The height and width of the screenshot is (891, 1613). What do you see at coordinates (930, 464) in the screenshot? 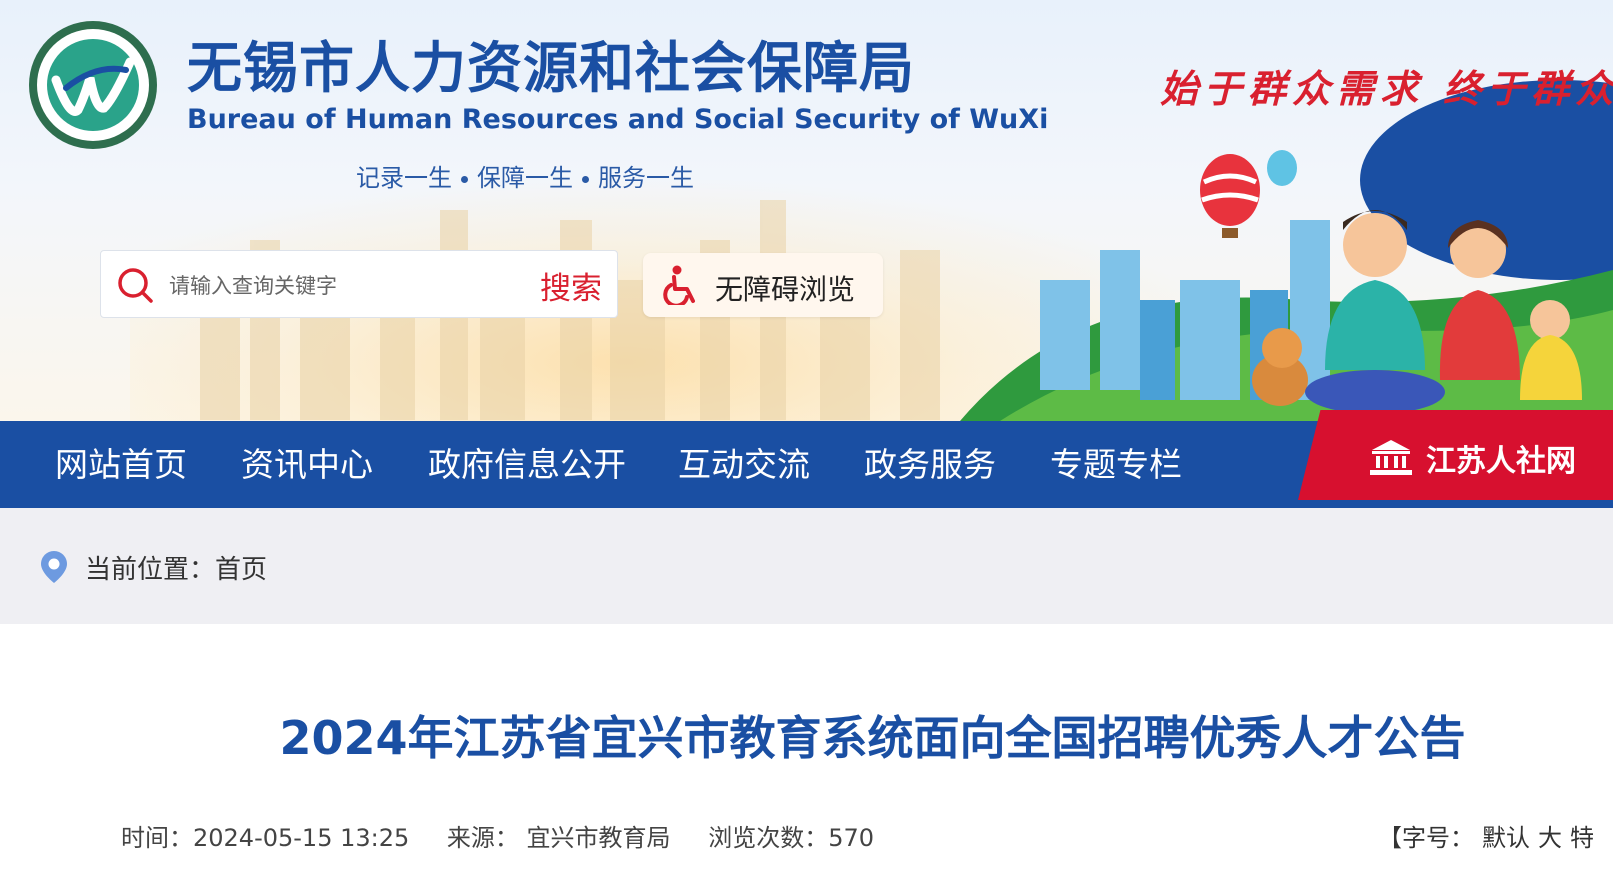
I see `nav-item-services: 政务服务` at bounding box center [930, 464].